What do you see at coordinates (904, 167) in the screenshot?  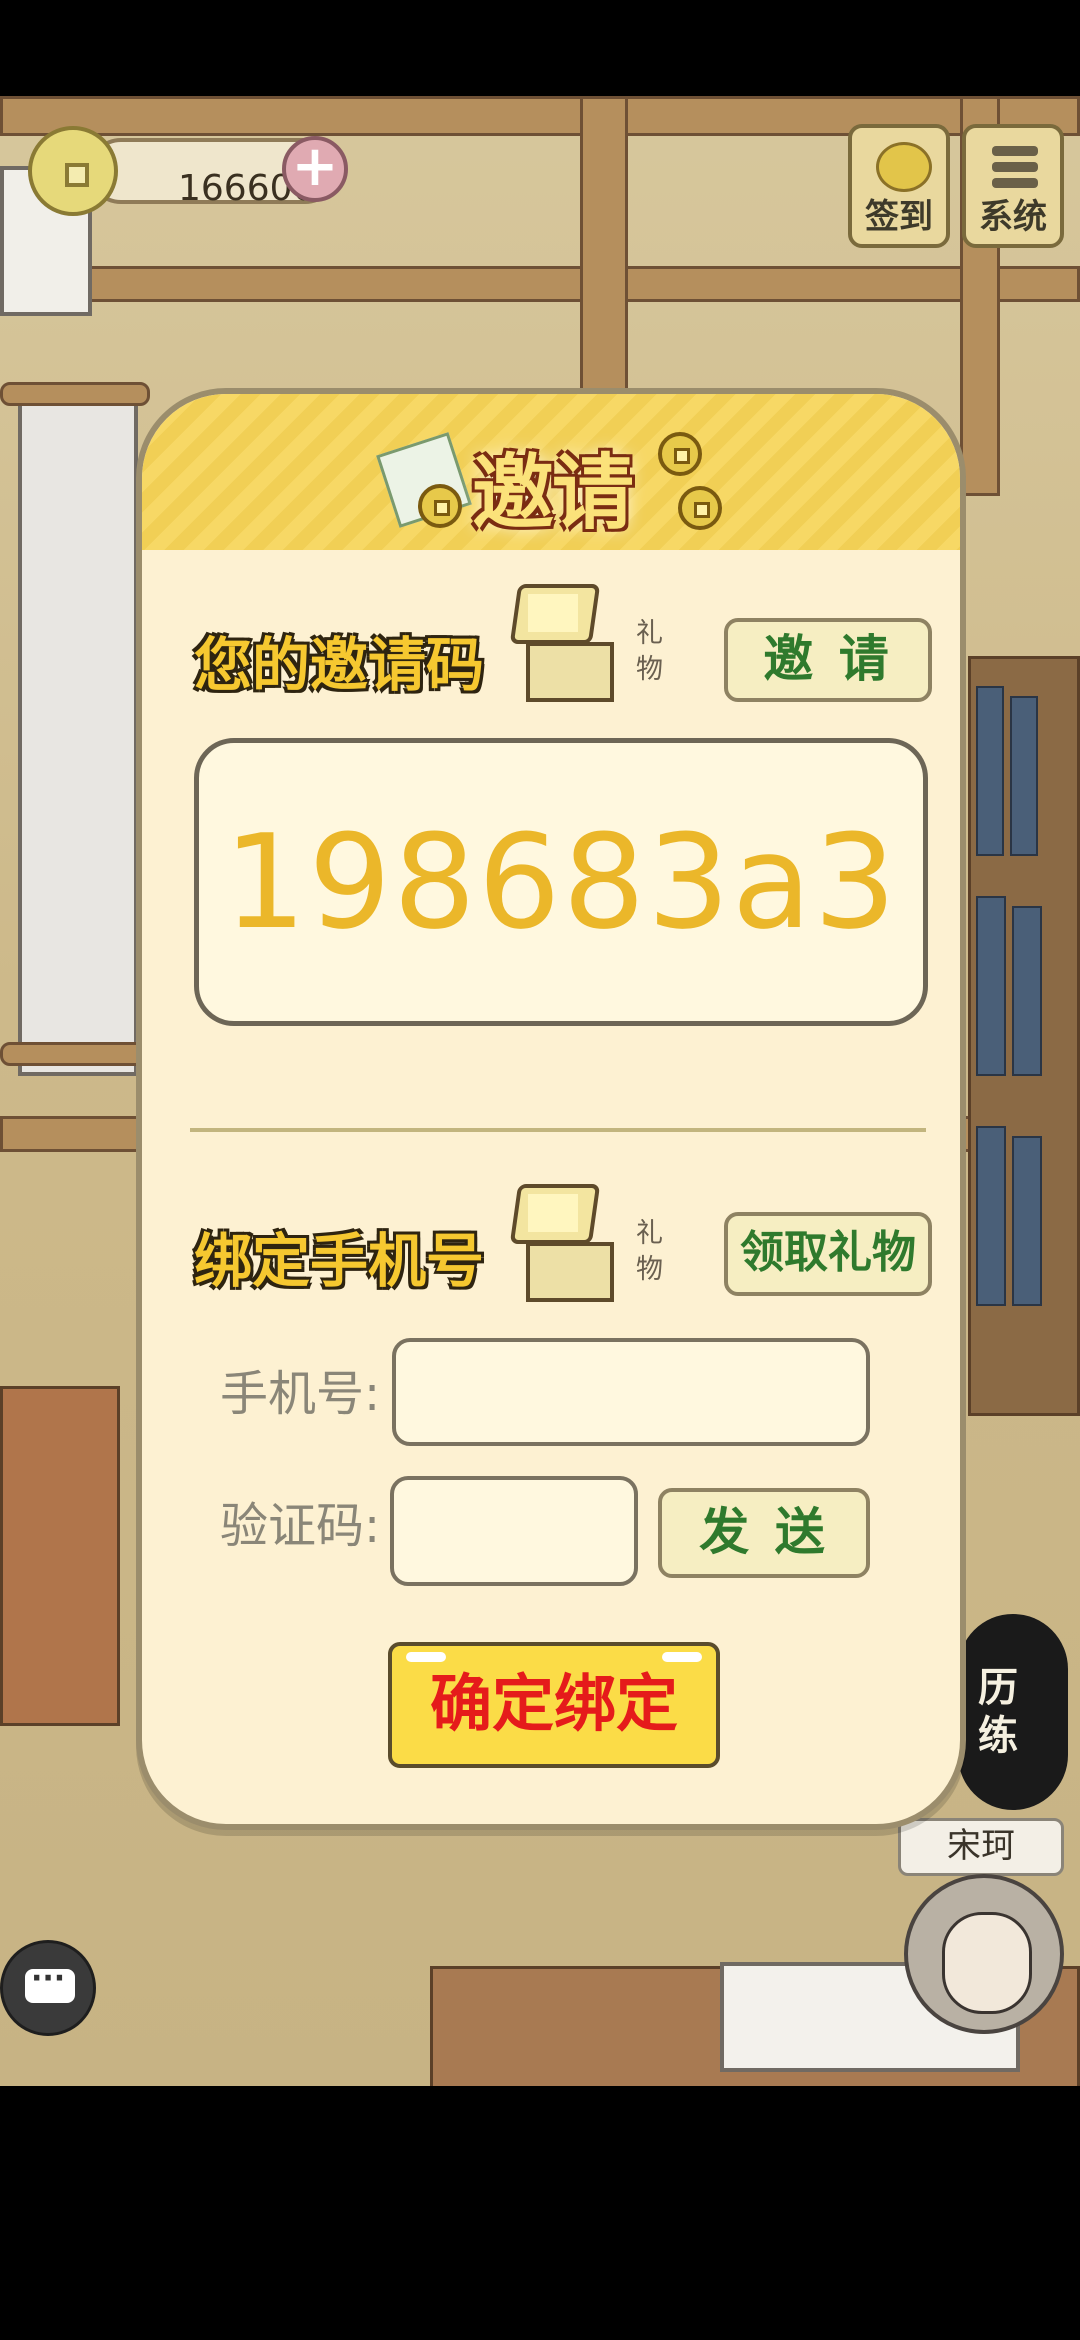 I see `coins-pile-icon` at bounding box center [904, 167].